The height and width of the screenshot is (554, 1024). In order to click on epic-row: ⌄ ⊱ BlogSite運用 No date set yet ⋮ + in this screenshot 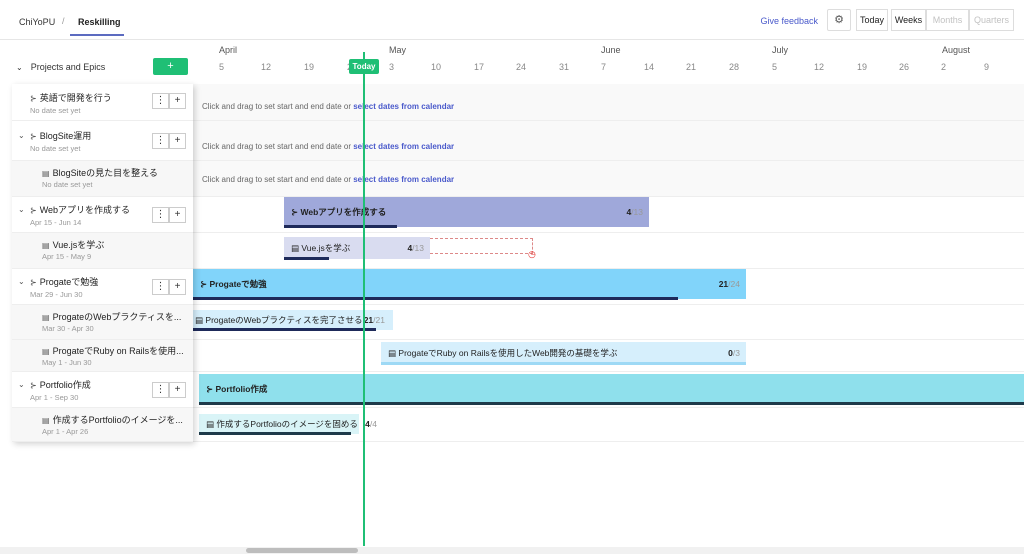, I will do `click(102, 141)`.